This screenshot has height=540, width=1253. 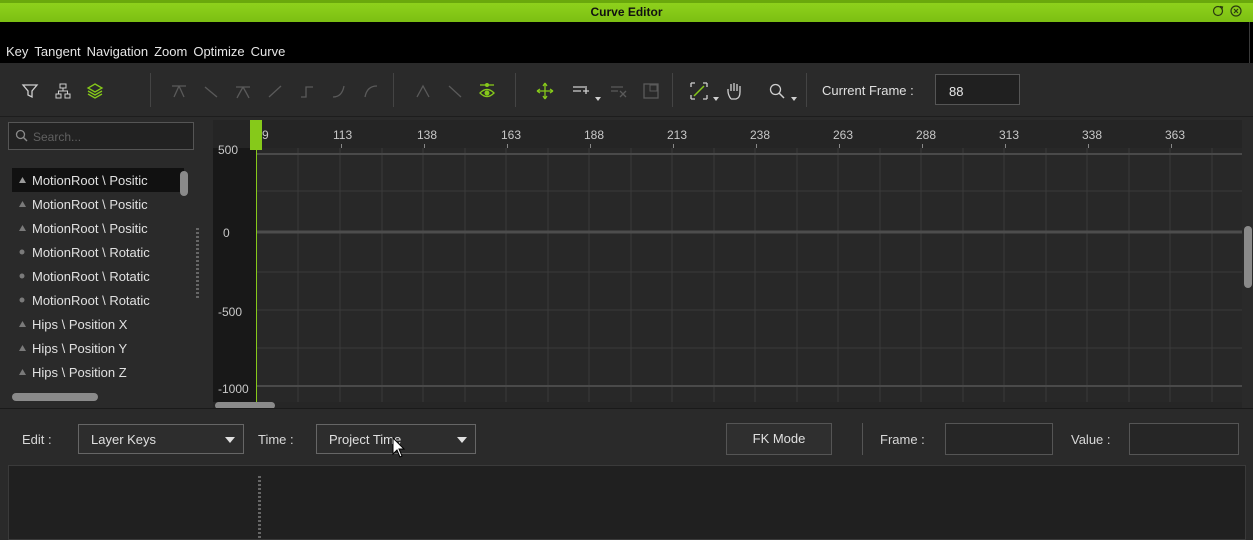 What do you see at coordinates (487, 91) in the screenshot?
I see `show-tangents-icon` at bounding box center [487, 91].